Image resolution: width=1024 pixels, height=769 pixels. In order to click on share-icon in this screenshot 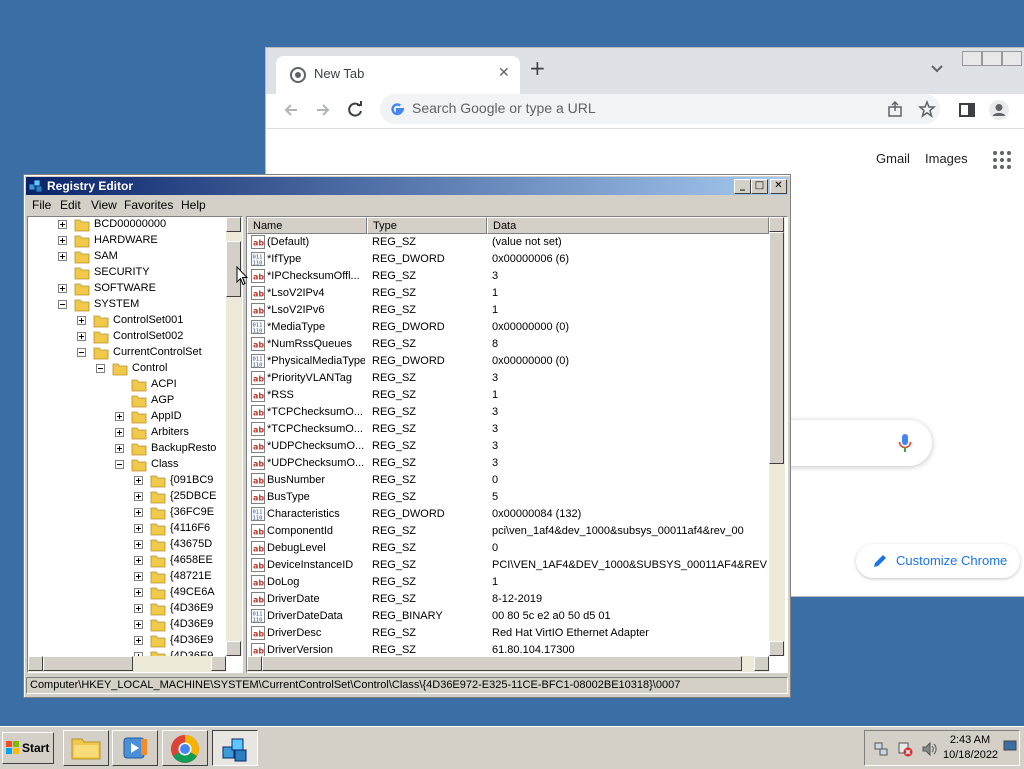, I will do `click(895, 109)`.